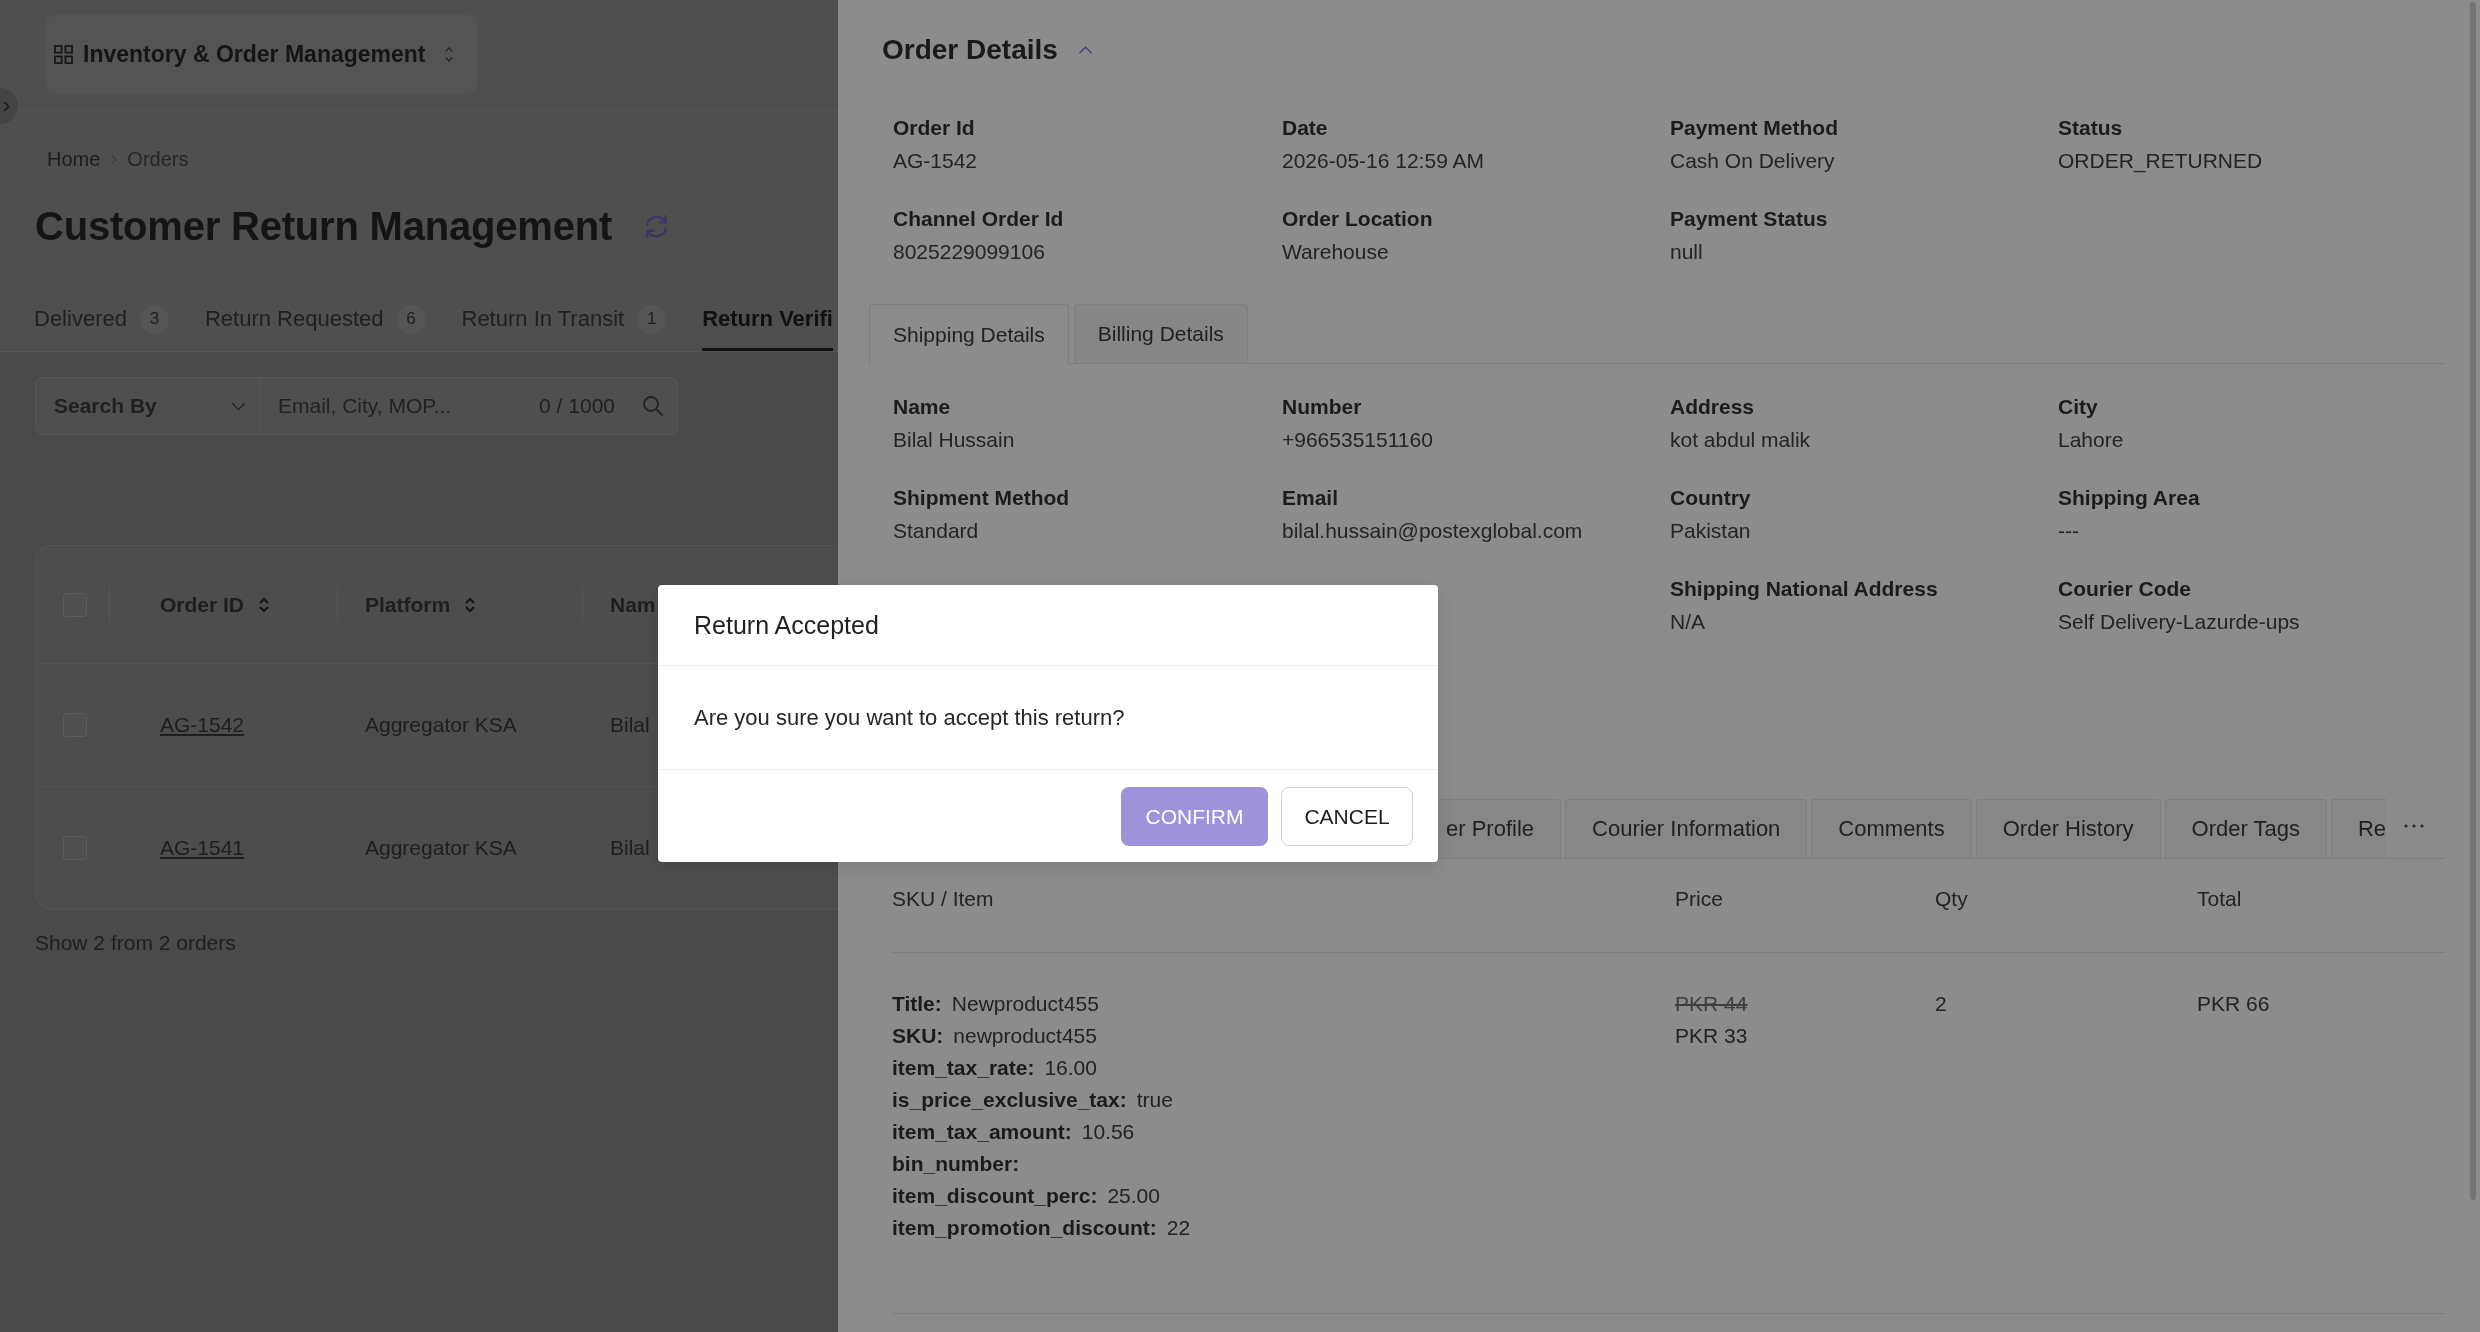  What do you see at coordinates (1710, 498) in the screenshot?
I see `field-label: Country` at bounding box center [1710, 498].